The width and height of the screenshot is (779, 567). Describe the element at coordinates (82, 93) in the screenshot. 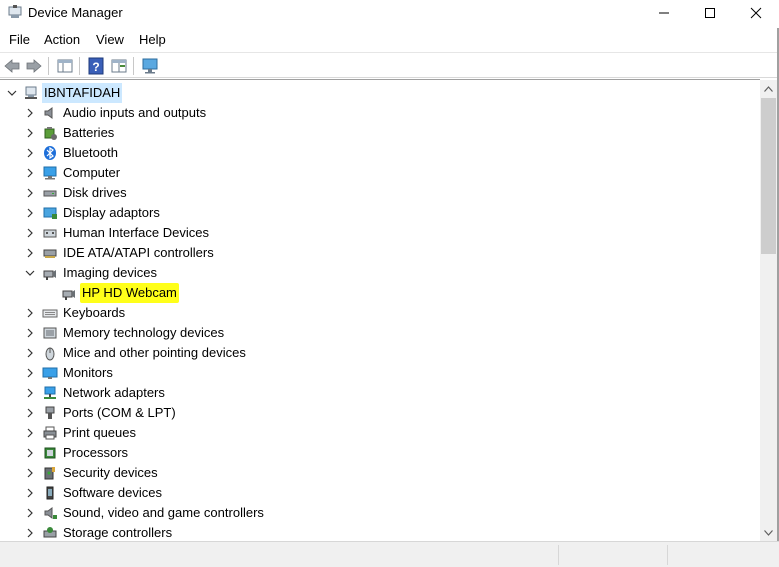

I see `root-label: IBNTAFIDAH` at that location.